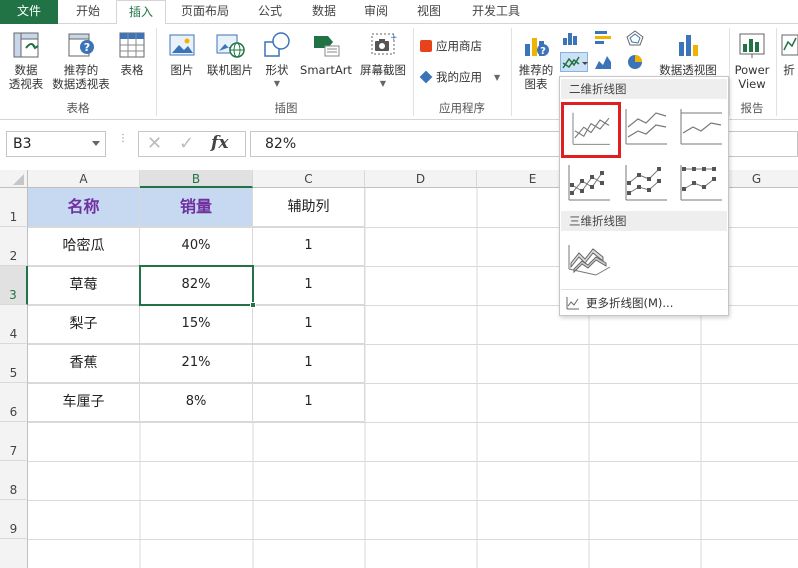  What do you see at coordinates (196, 363) in the screenshot?
I see `cell-b5: 21%` at bounding box center [196, 363].